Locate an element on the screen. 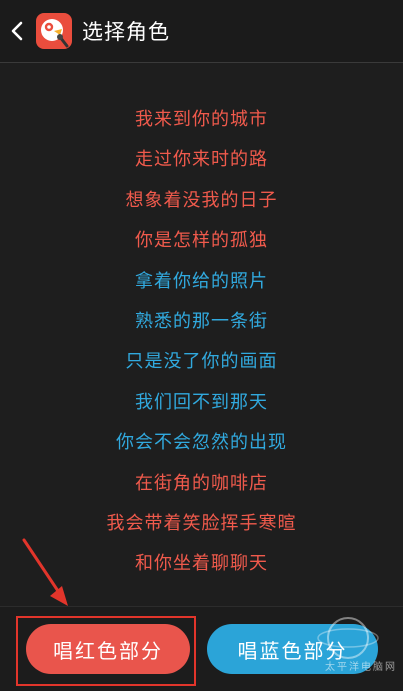  lyric-line: 想象着没我的日子 is located at coordinates (201, 200).